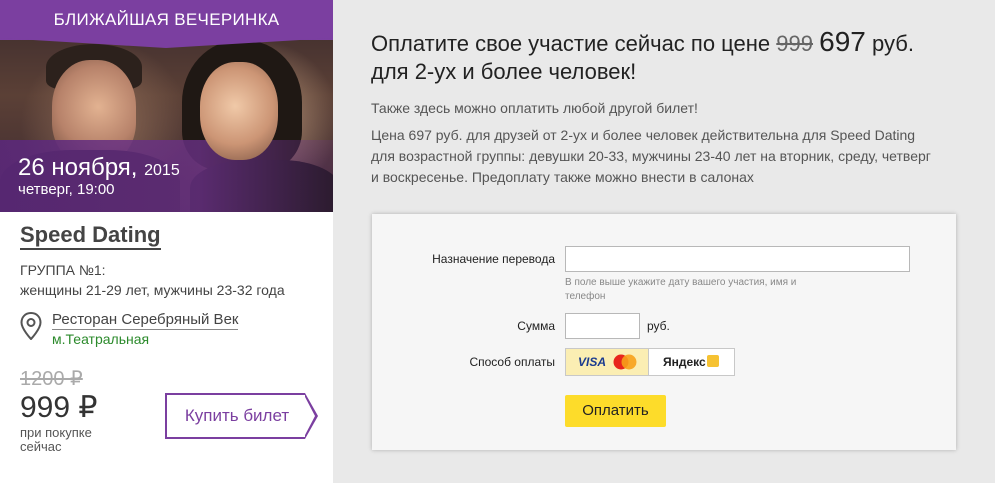 Image resolution: width=995 pixels, height=483 pixels. I want to click on old-price: 1200 ₽, so click(51, 379).